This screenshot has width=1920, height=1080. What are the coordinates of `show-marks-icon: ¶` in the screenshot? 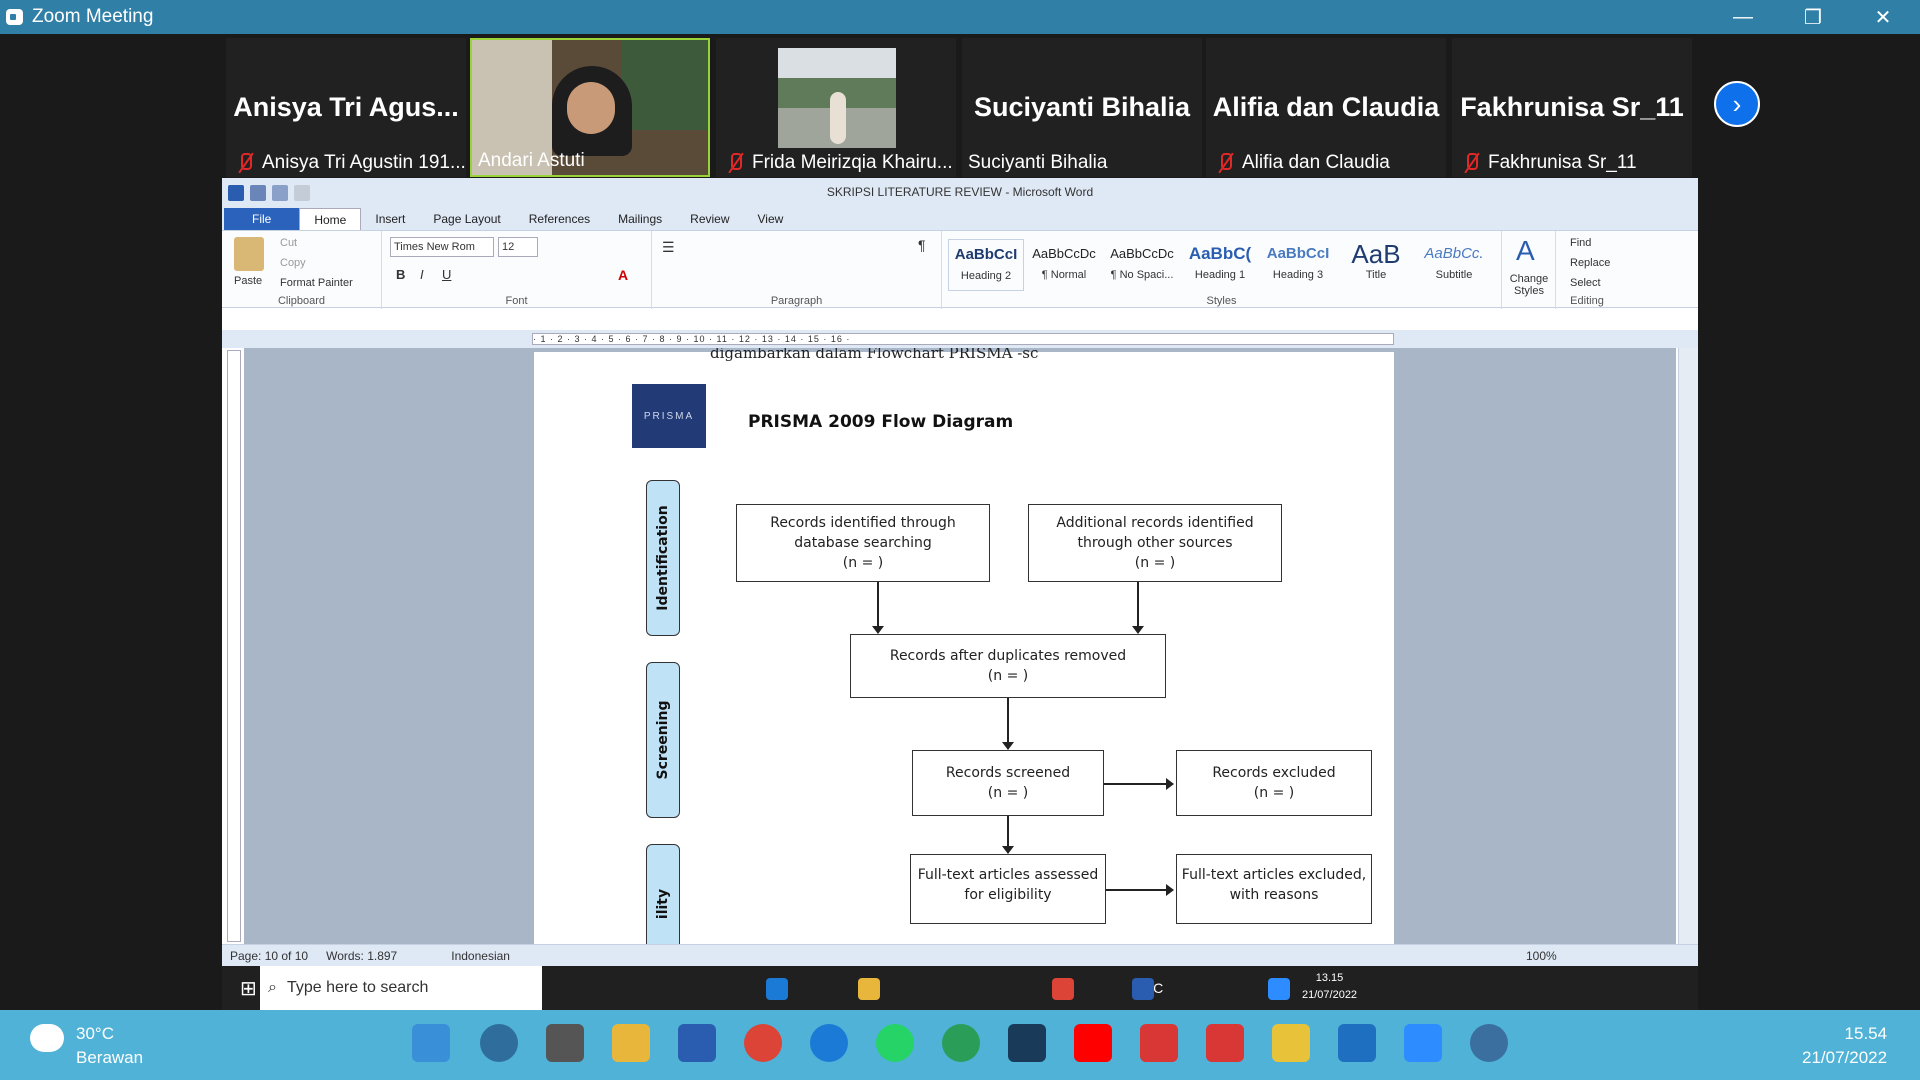 It's located at (922, 245).